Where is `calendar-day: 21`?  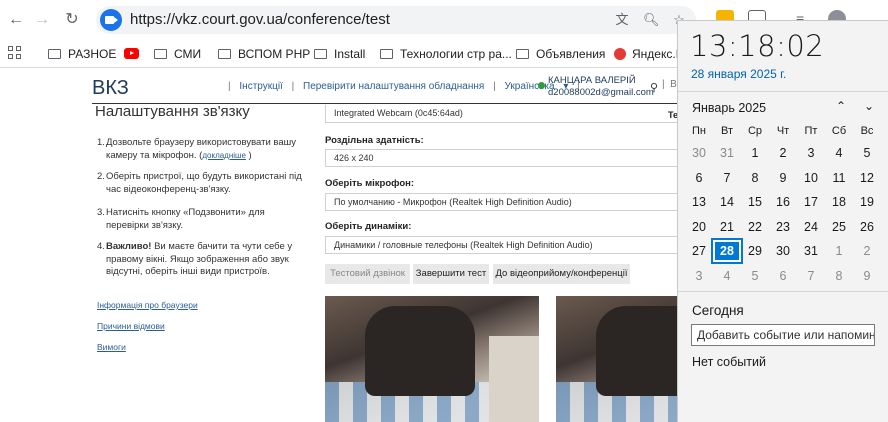 calendar-day: 21 is located at coordinates (727, 227).